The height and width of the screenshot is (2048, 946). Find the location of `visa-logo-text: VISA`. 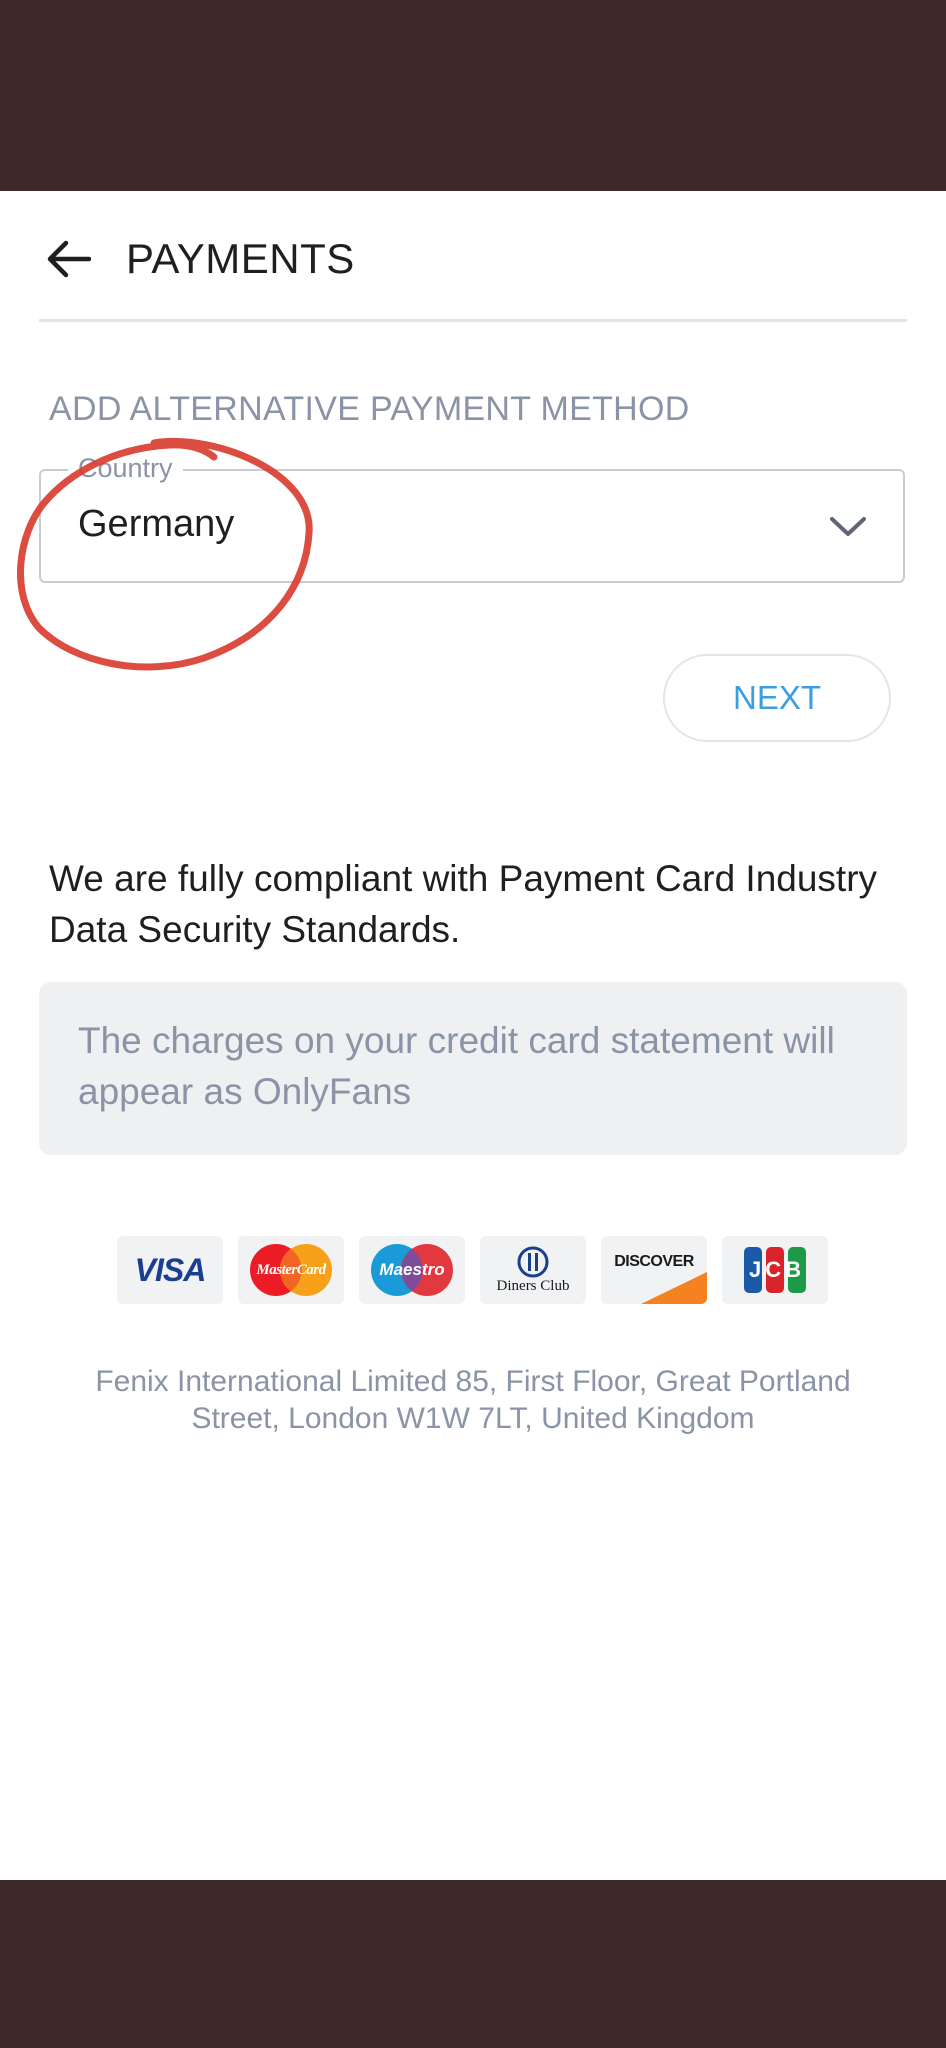

visa-logo-text: VISA is located at coordinates (170, 1269).